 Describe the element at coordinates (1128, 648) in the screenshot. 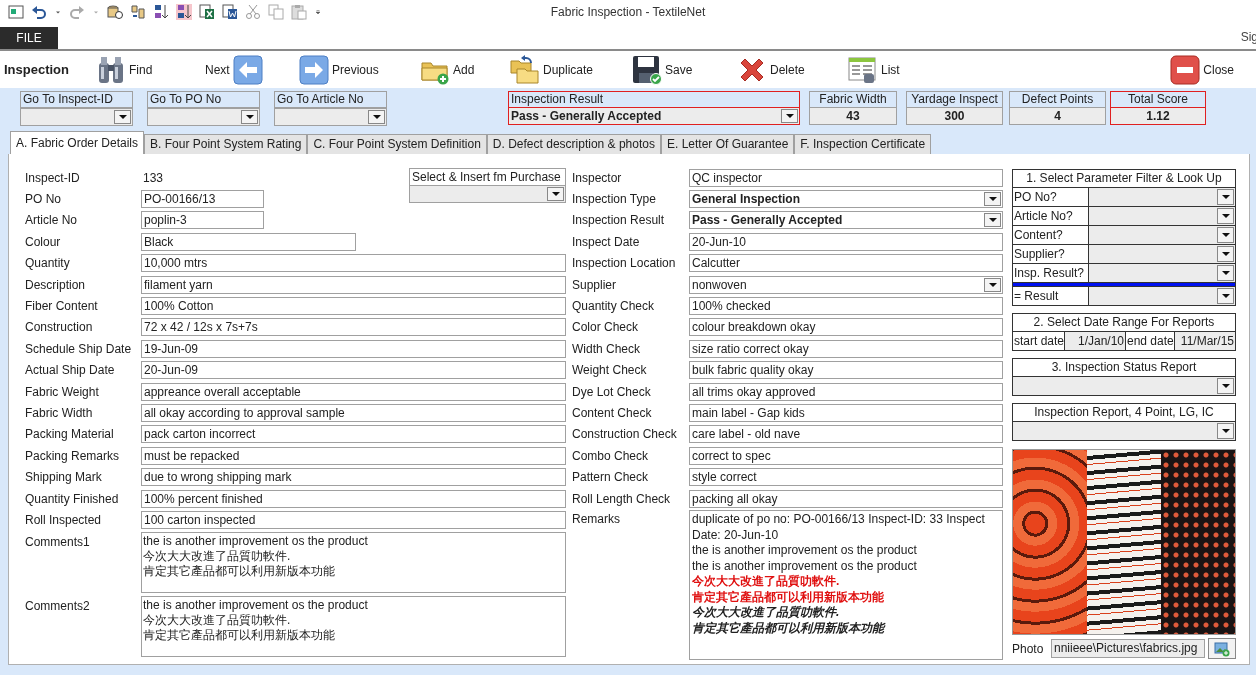

I see `text-field: nniieee\Pictures\fabrics.jpg` at that location.